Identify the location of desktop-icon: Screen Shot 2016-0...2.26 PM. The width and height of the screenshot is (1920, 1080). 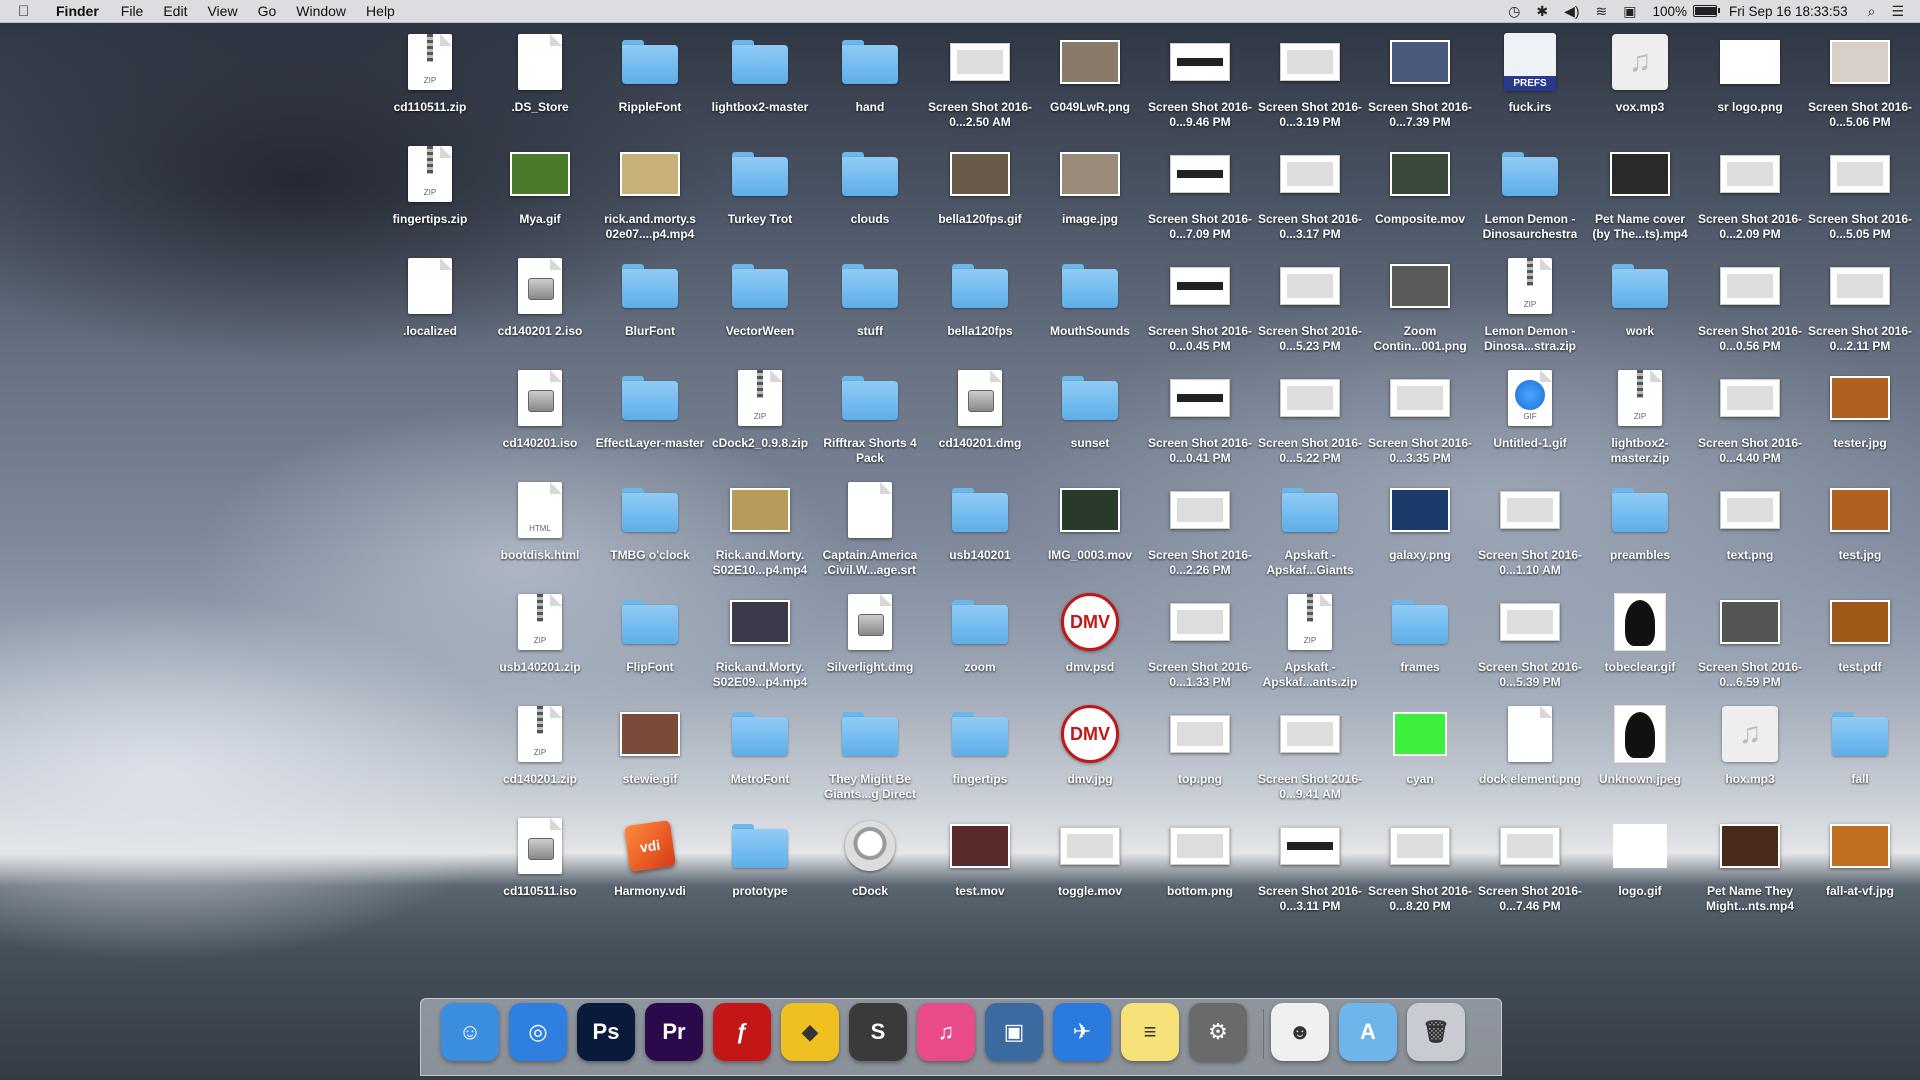
(1200, 526).